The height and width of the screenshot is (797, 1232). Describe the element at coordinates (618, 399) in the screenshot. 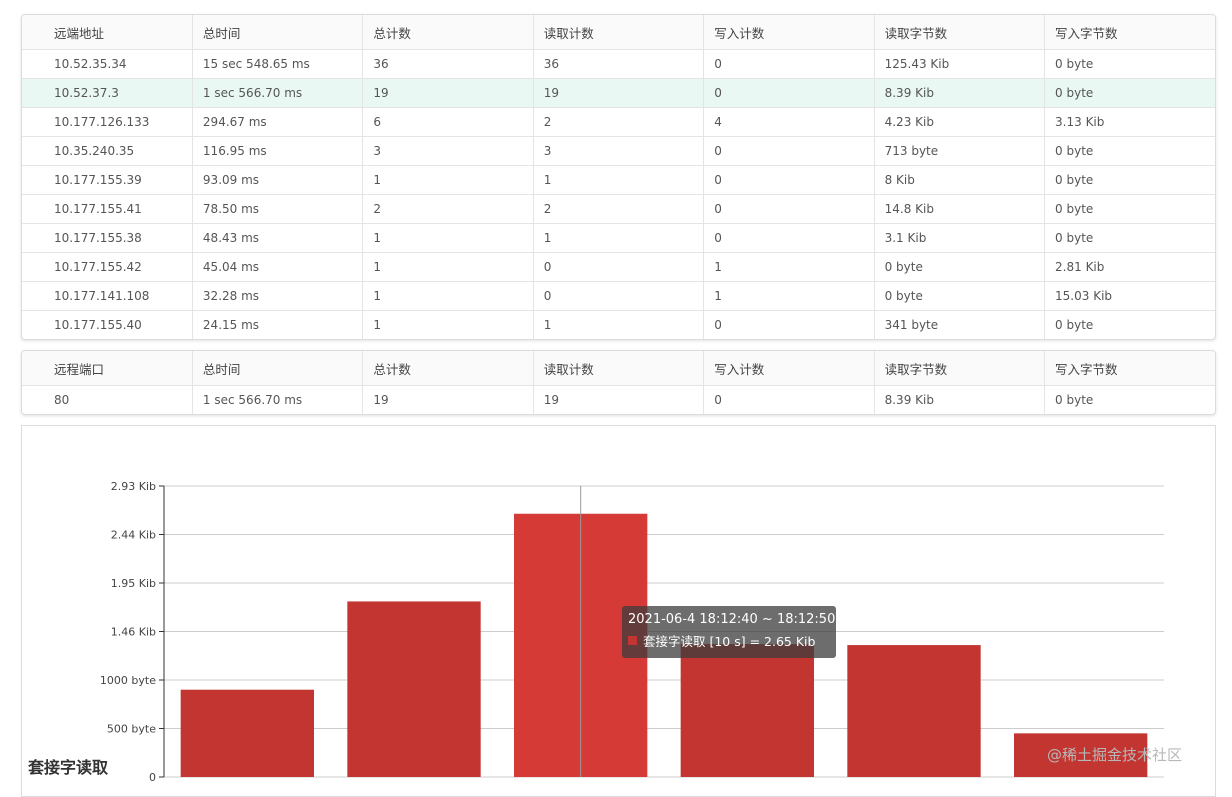

I see `table-row: 80 1 sec 566.70 ms 19 19 0 8.39 Kib 0 byte` at that location.